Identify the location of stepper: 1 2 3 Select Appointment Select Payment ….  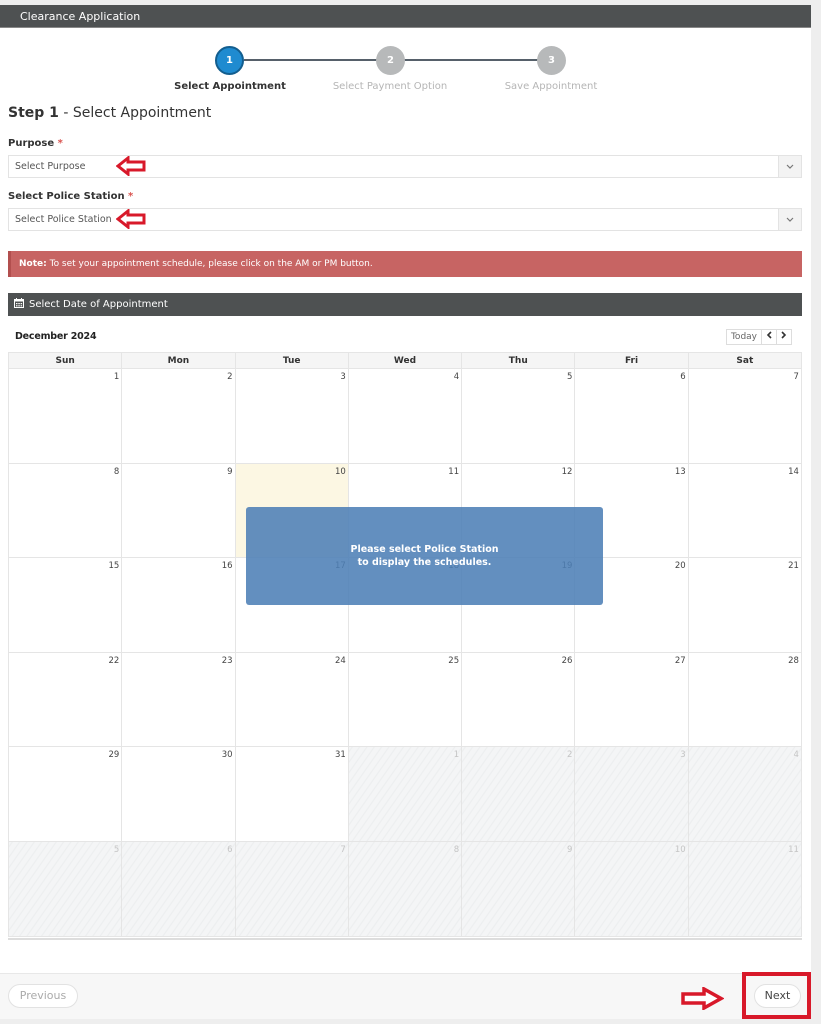
(405, 55).